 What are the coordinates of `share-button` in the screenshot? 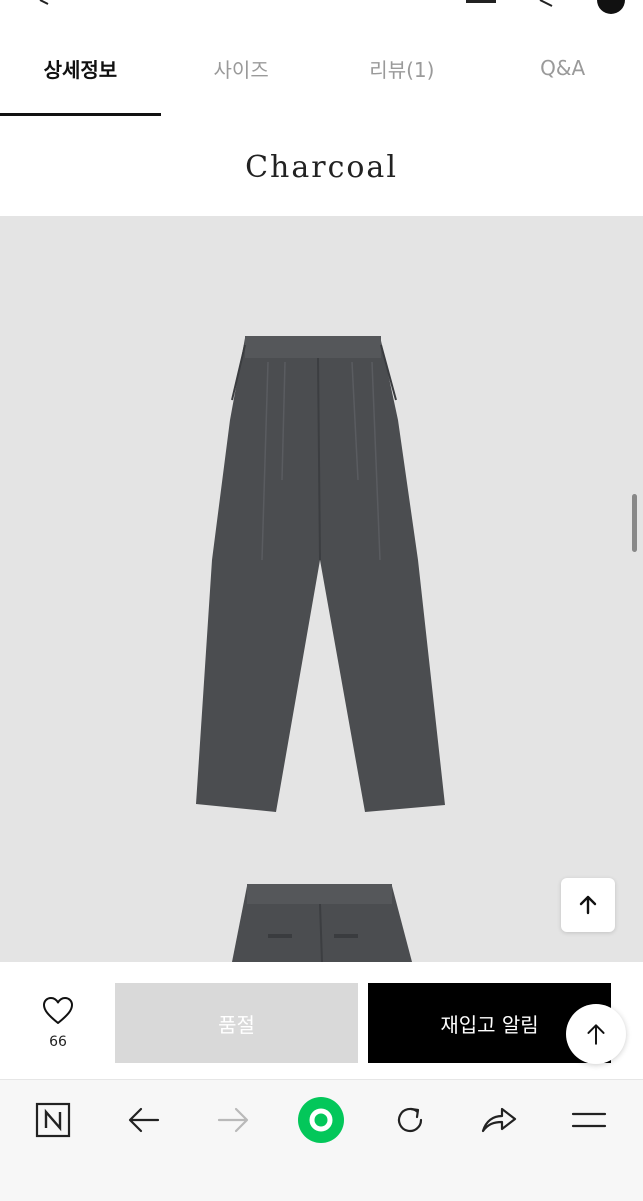 It's located at (499, 1120).